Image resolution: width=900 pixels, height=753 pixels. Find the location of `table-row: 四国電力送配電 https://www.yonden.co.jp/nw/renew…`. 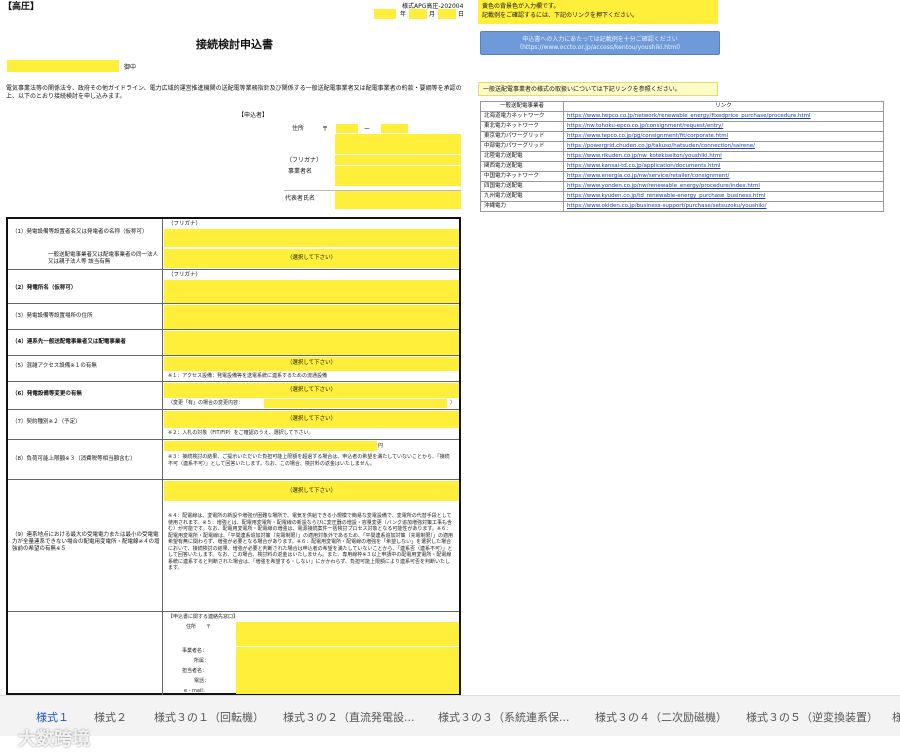

table-row: 四国電力送配電 https://www.yonden.co.jp/nw/renew… is located at coordinates (682, 186).